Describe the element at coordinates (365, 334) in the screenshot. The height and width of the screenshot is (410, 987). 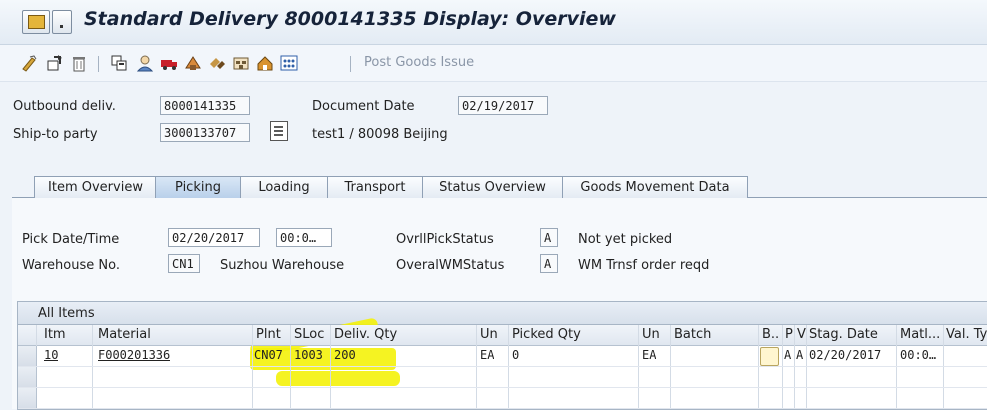
I see `column-header-deliv-qty: Deliv. Qty` at that location.